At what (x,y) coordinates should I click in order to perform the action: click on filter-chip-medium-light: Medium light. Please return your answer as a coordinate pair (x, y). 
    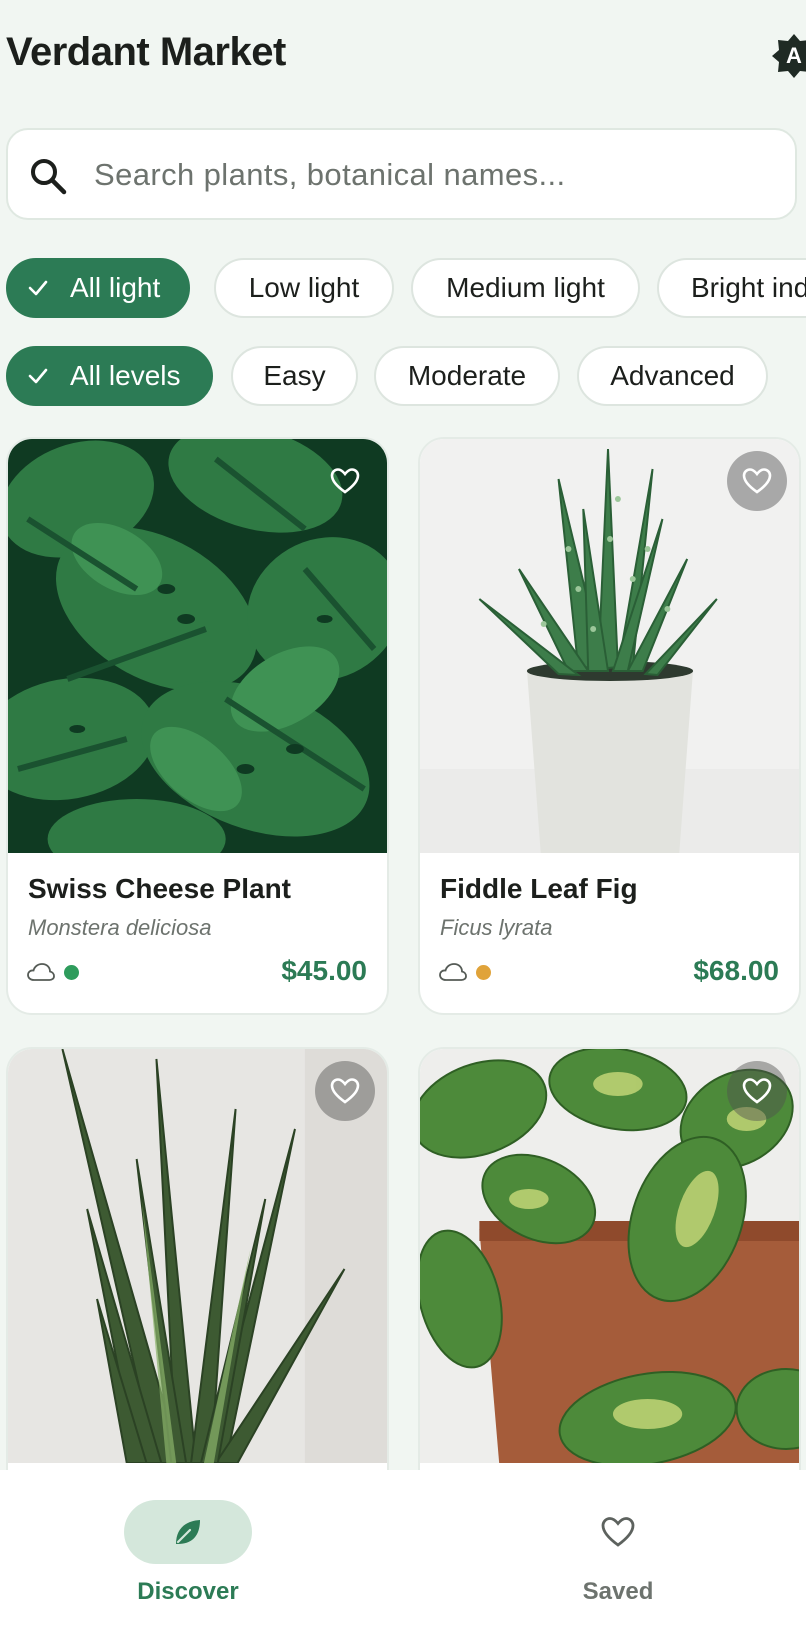
    Looking at the image, I should click on (525, 288).